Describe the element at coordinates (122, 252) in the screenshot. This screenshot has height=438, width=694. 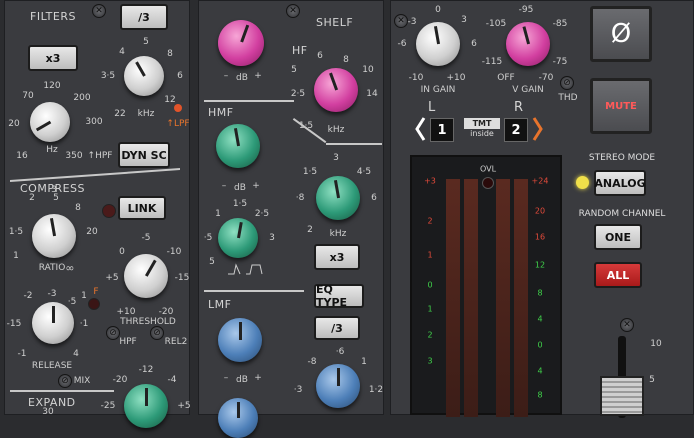
I see `threshold-tick: 0` at that location.